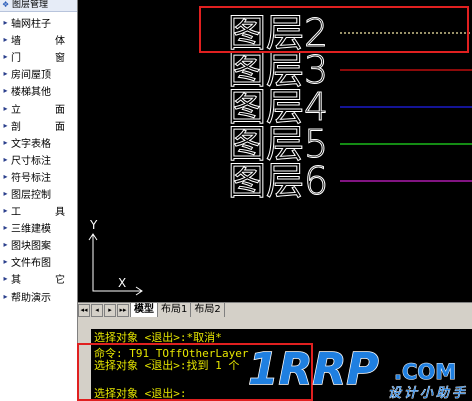  Describe the element at coordinates (31, 298) in the screenshot. I see `sidebar-item-label: 帮助演示` at that location.